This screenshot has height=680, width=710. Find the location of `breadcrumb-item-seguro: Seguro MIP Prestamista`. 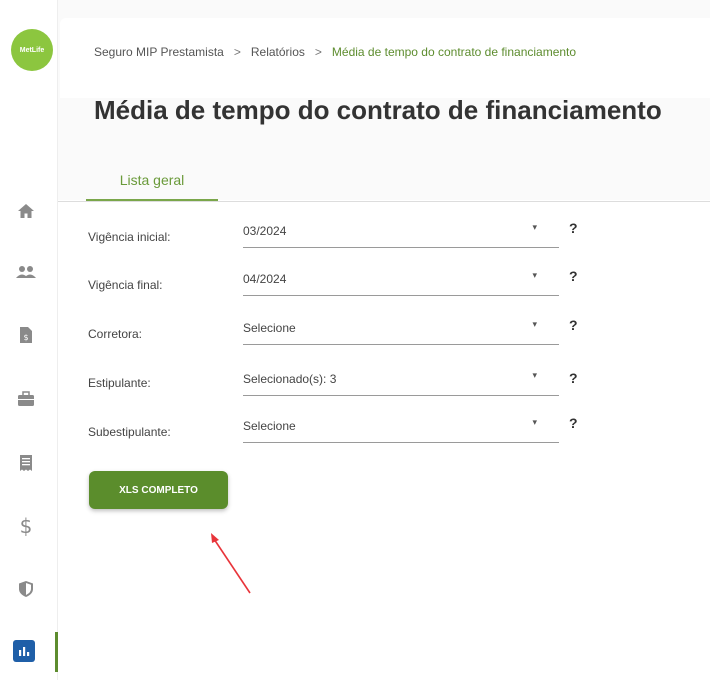

breadcrumb-item-seguro: Seguro MIP Prestamista is located at coordinates (159, 52).